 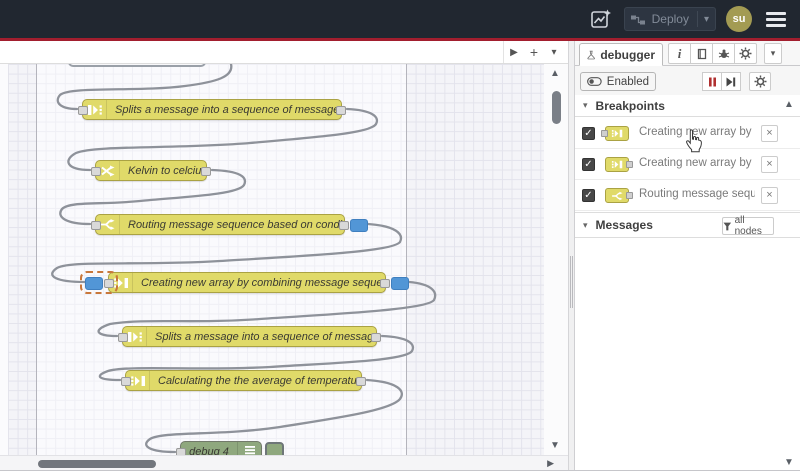 What do you see at coordinates (731, 81) in the screenshot?
I see `step-button` at bounding box center [731, 81].